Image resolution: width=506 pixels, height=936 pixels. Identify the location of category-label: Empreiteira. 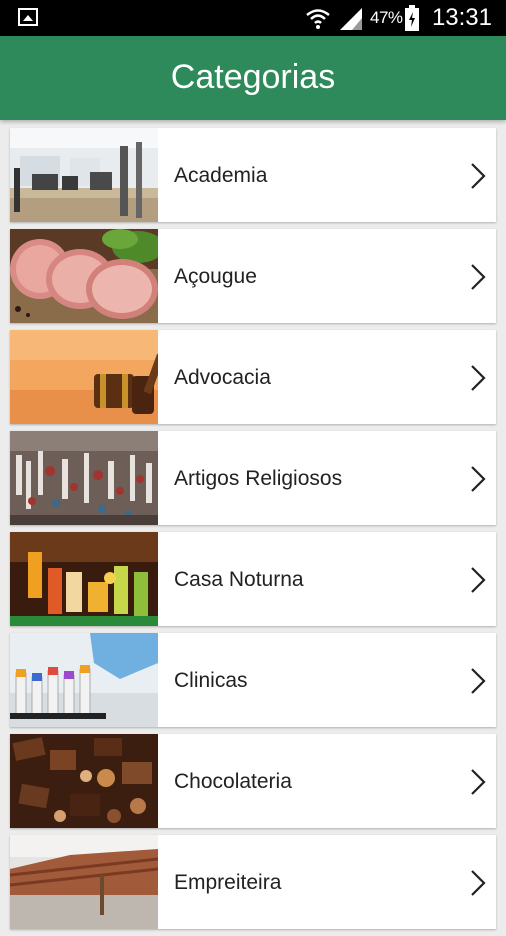
(228, 882).